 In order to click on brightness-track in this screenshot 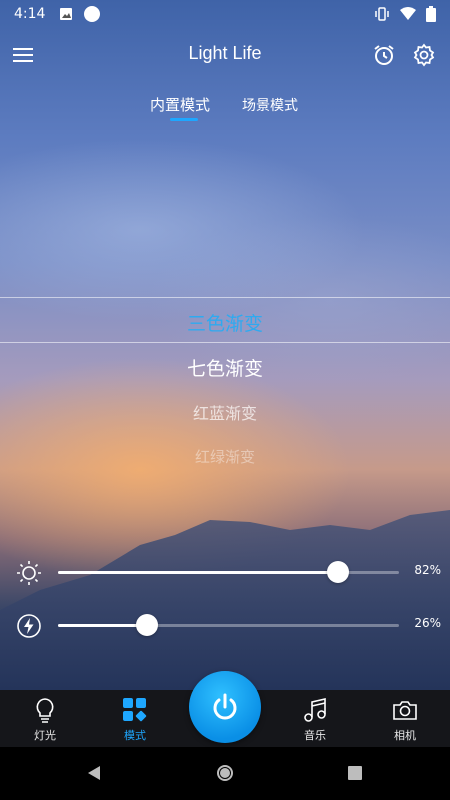, I will do `click(228, 572)`.